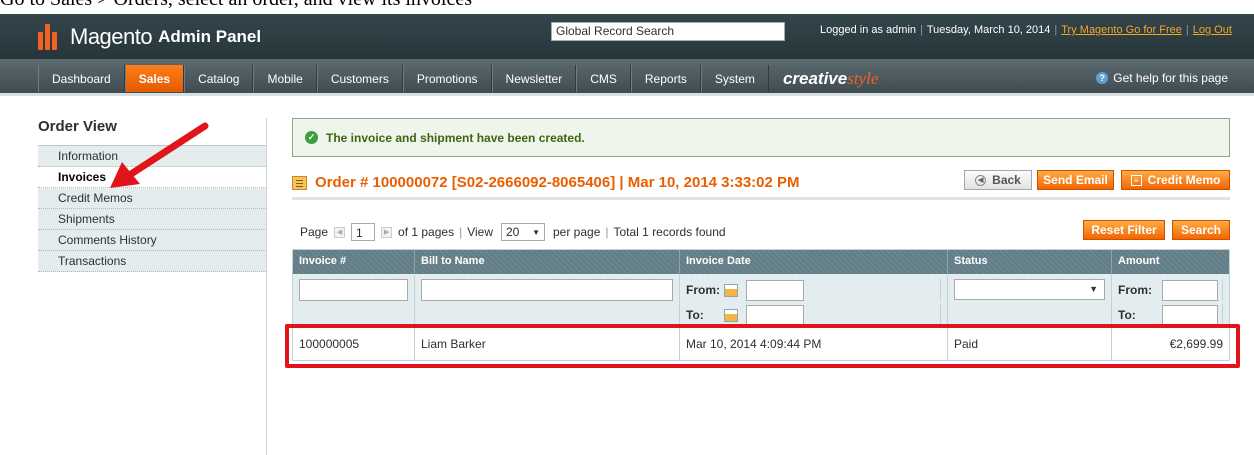 This screenshot has width=1254, height=455. What do you see at coordinates (111, 36) in the screenshot?
I see `logo-text: Magento` at bounding box center [111, 36].